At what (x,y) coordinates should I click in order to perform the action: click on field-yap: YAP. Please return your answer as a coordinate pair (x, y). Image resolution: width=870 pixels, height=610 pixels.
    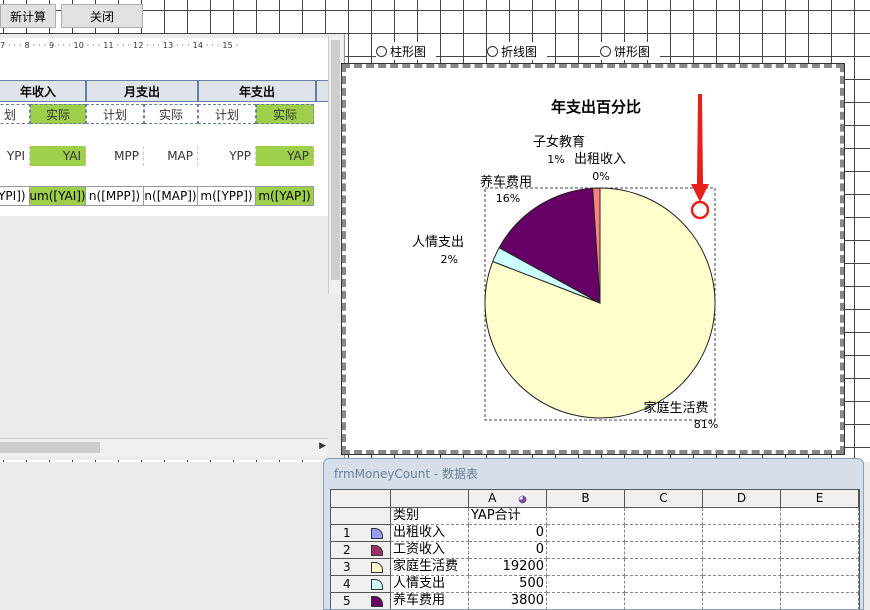
    Looking at the image, I should click on (285, 156).